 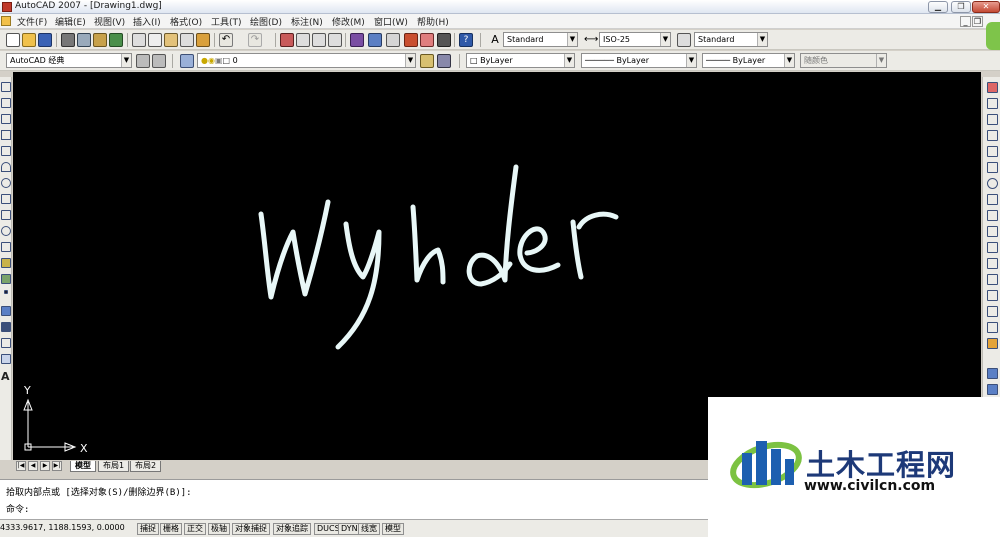 What do you see at coordinates (961, 7) in the screenshot?
I see `restore-button: ❐` at bounding box center [961, 7].